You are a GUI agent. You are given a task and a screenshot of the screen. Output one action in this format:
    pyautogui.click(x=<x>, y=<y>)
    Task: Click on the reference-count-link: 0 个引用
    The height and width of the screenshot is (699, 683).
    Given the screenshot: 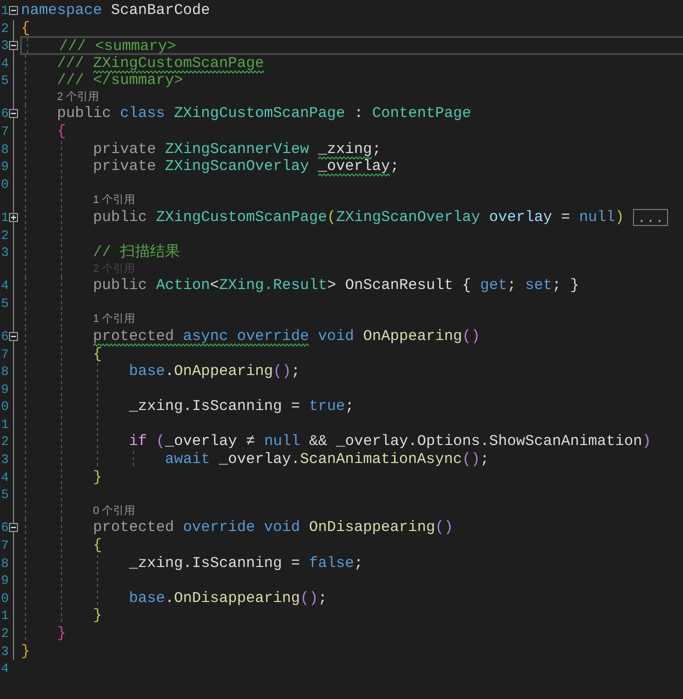 What is the action you would take?
    pyautogui.click(x=114, y=512)
    